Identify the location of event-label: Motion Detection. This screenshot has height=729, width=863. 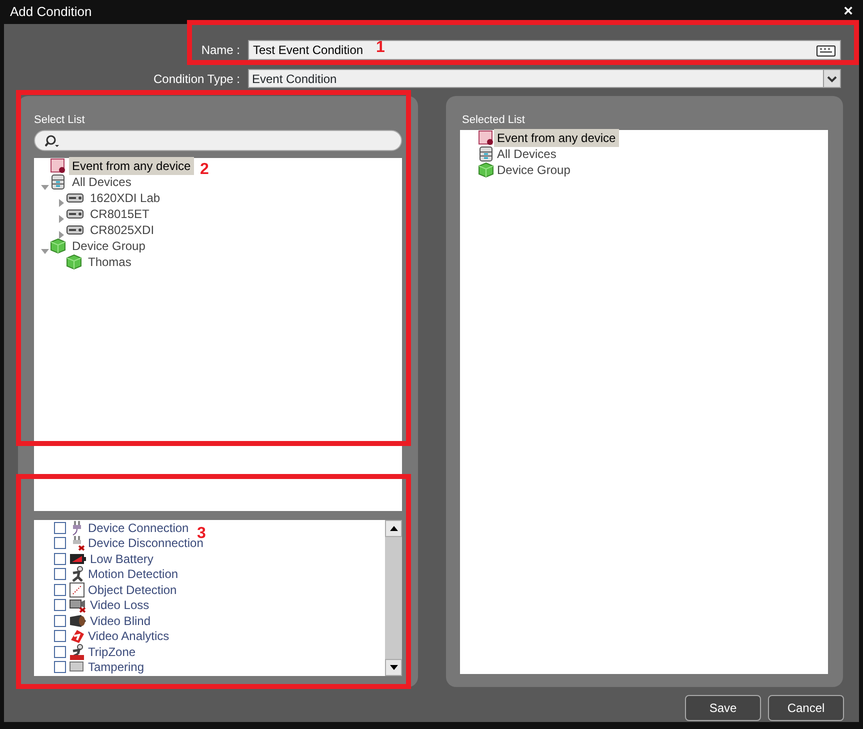
(133, 575).